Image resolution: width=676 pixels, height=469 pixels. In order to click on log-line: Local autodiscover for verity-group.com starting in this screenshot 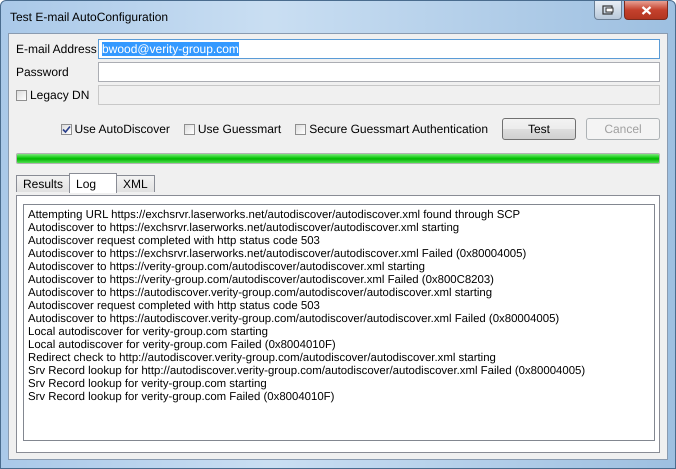, I will do `click(148, 332)`.